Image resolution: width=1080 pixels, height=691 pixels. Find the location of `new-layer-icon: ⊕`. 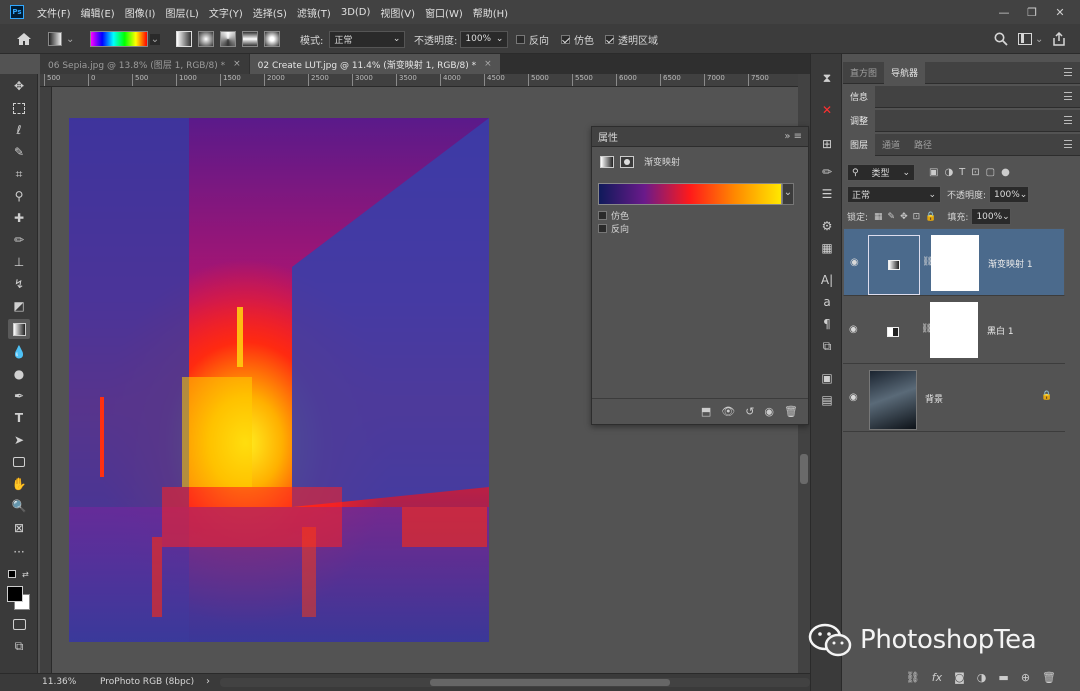

new-layer-icon: ⊕ is located at coordinates (1025, 677).